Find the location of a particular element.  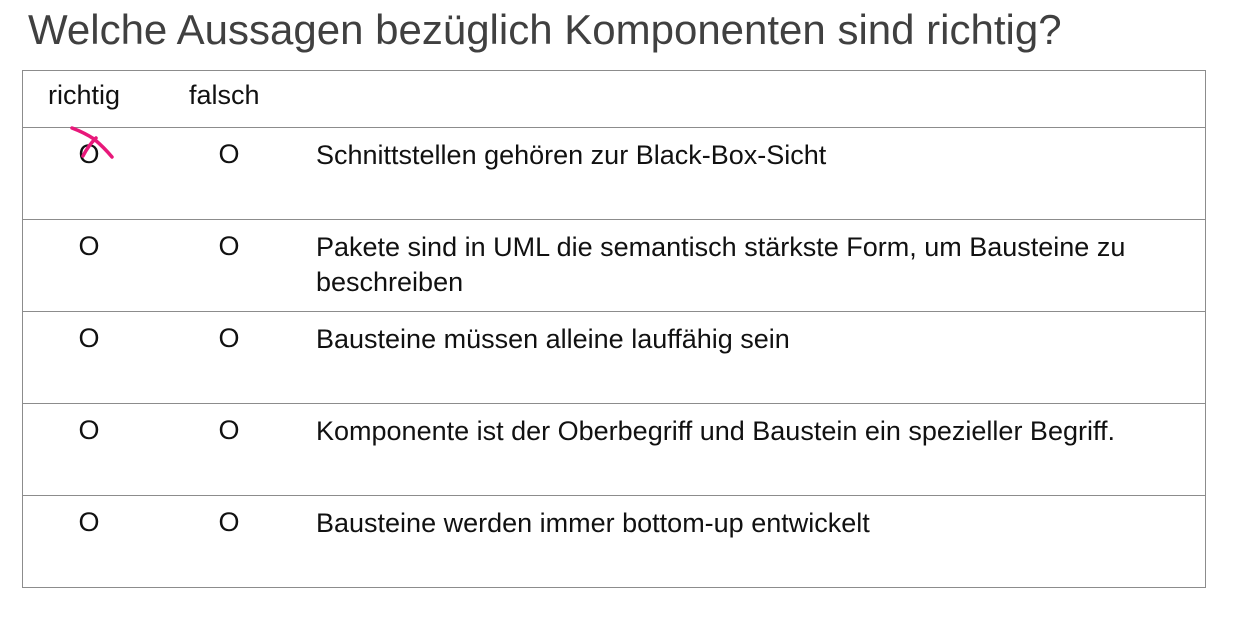

statement-text-3: Bausteine müssen alleine lauffähig sein is located at coordinates (553, 339).